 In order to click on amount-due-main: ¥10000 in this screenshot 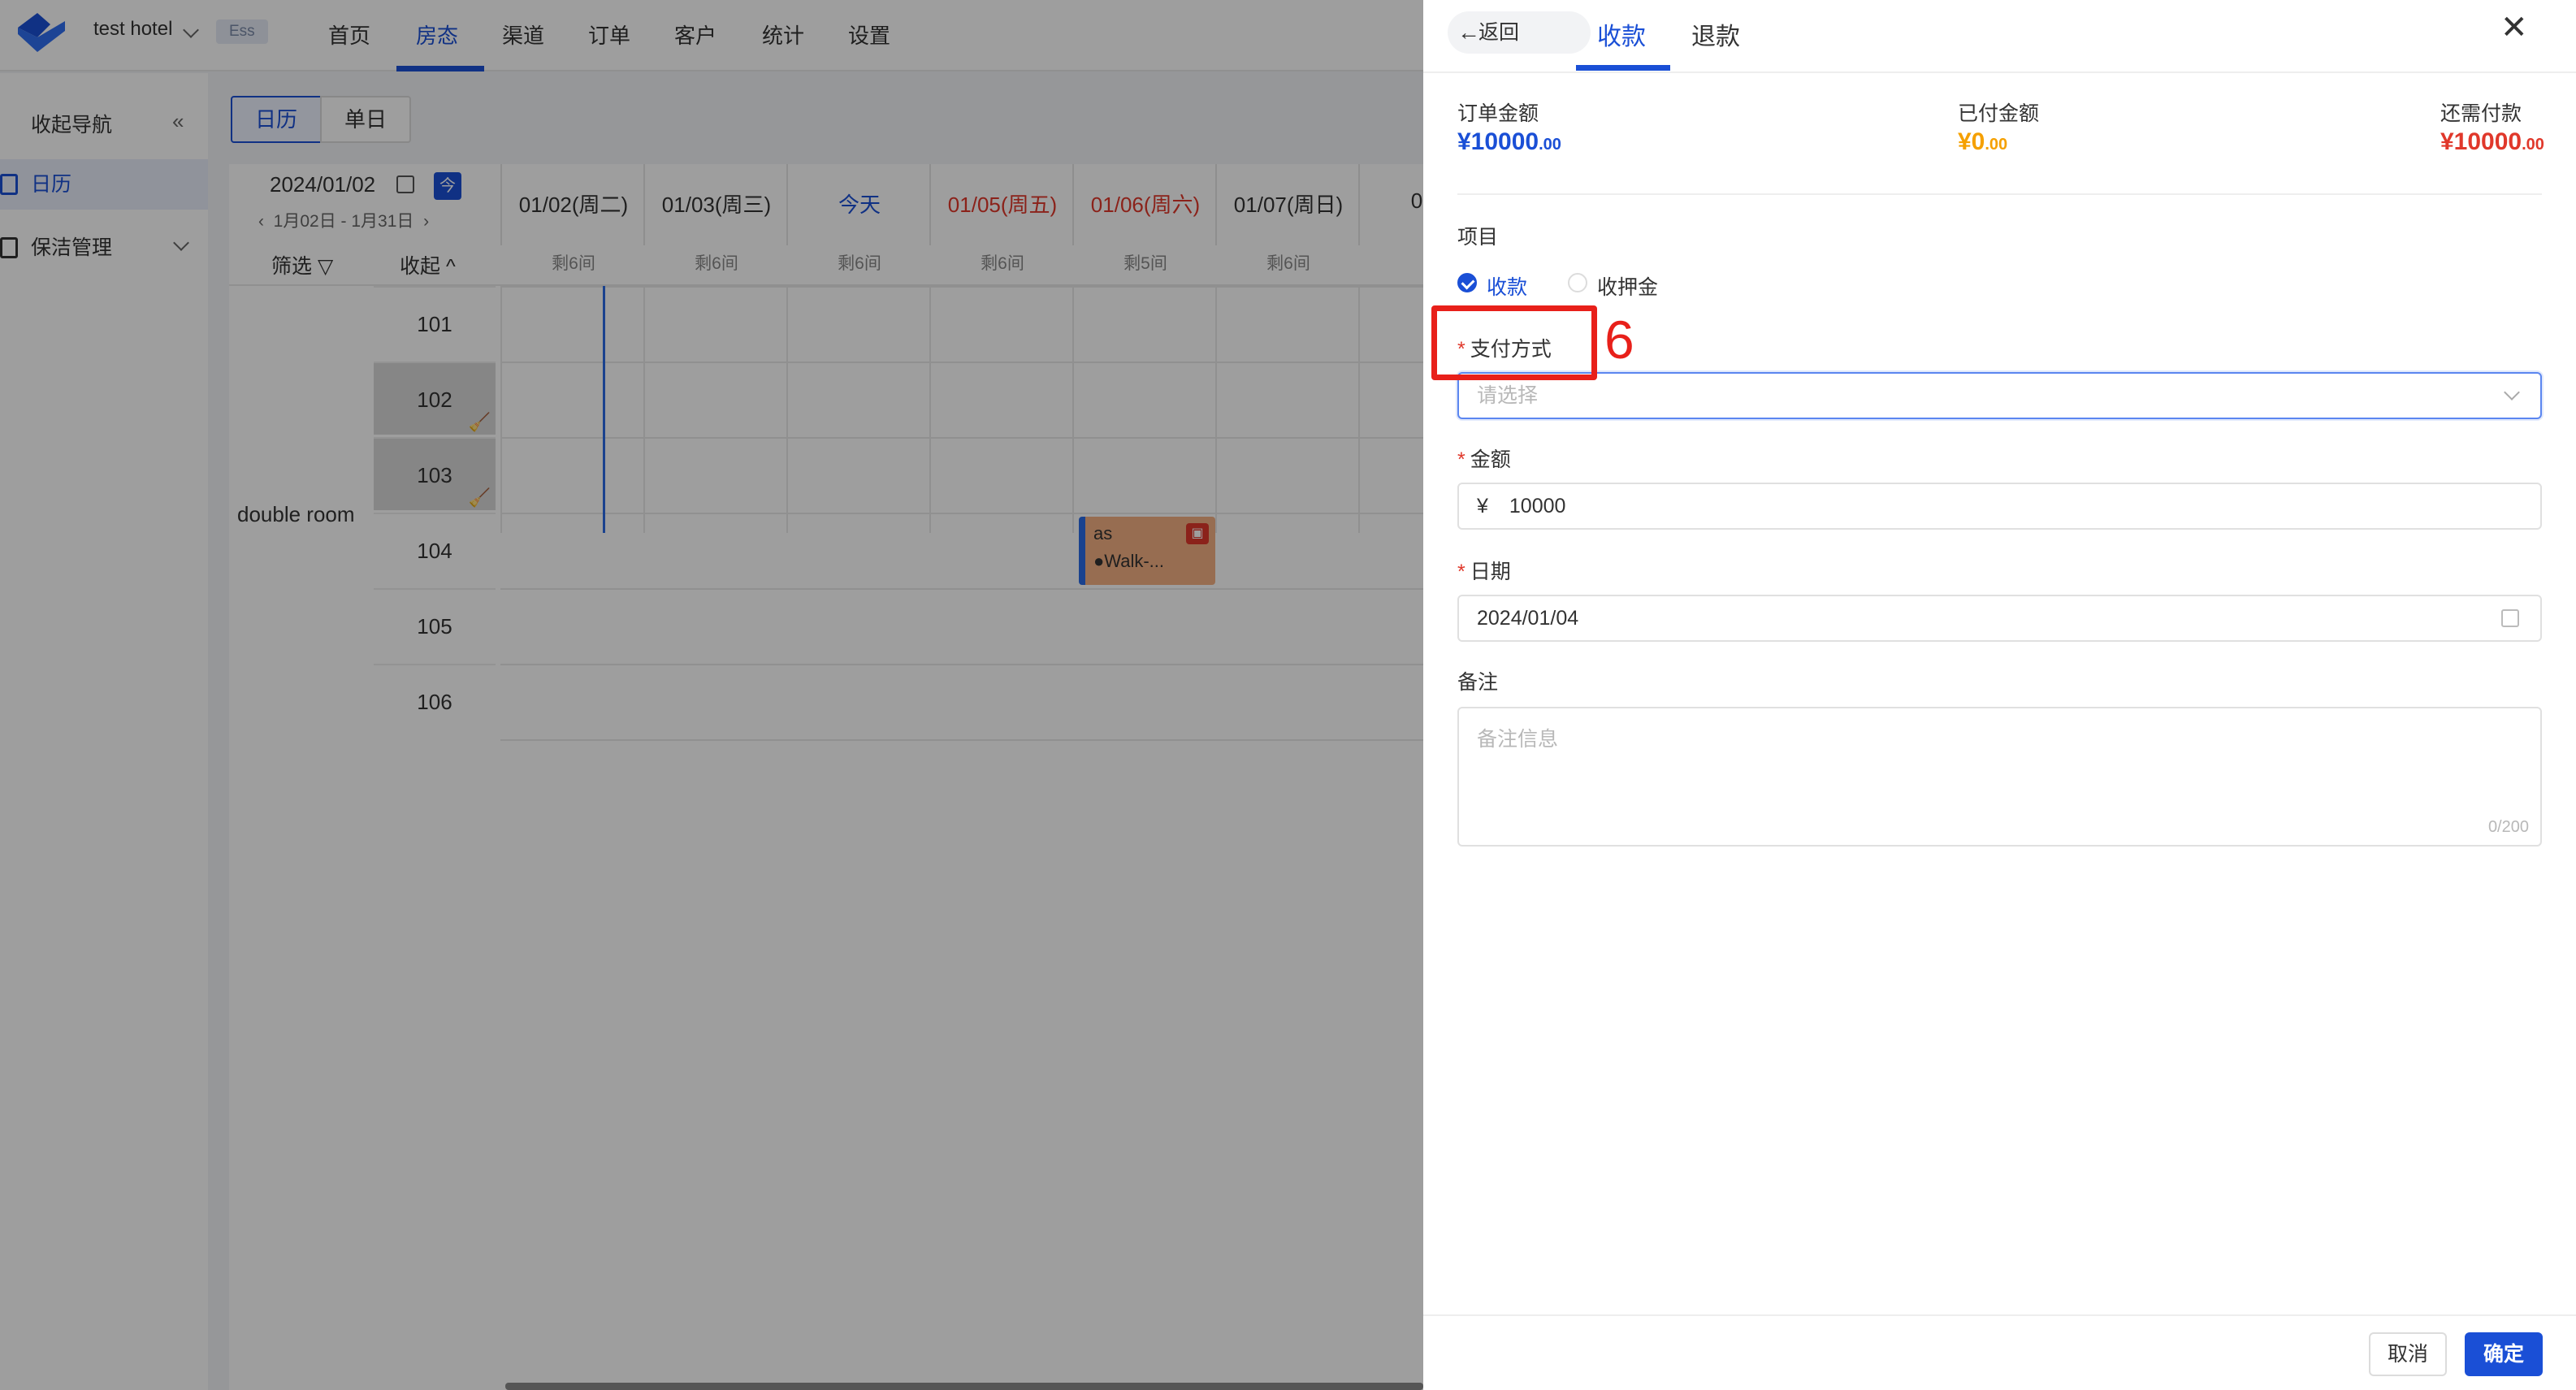, I will do `click(2481, 141)`.